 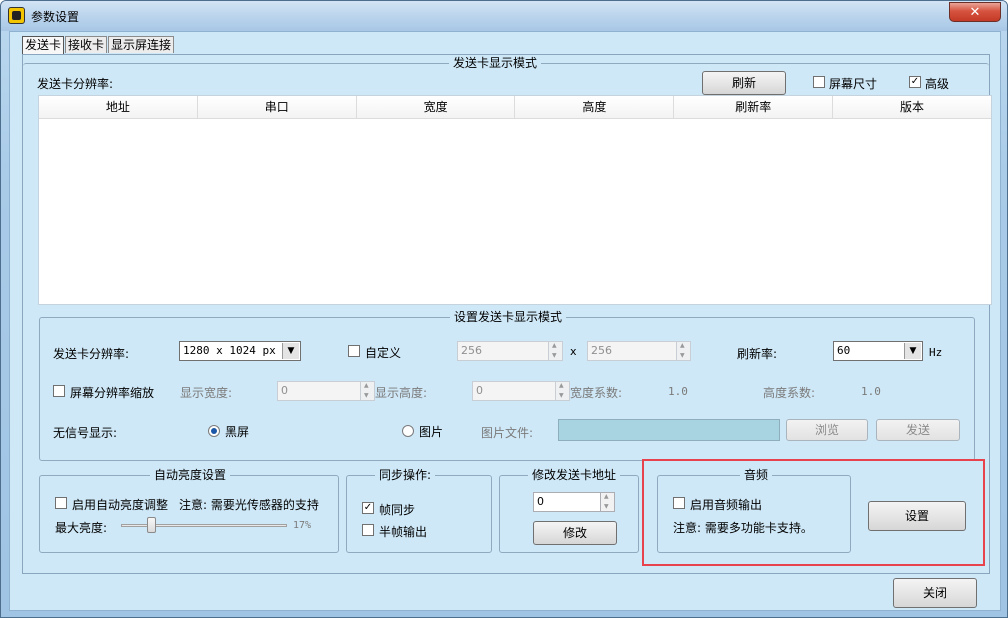 What do you see at coordinates (683, 351) in the screenshot?
I see `custom-height-spinner` at bounding box center [683, 351].